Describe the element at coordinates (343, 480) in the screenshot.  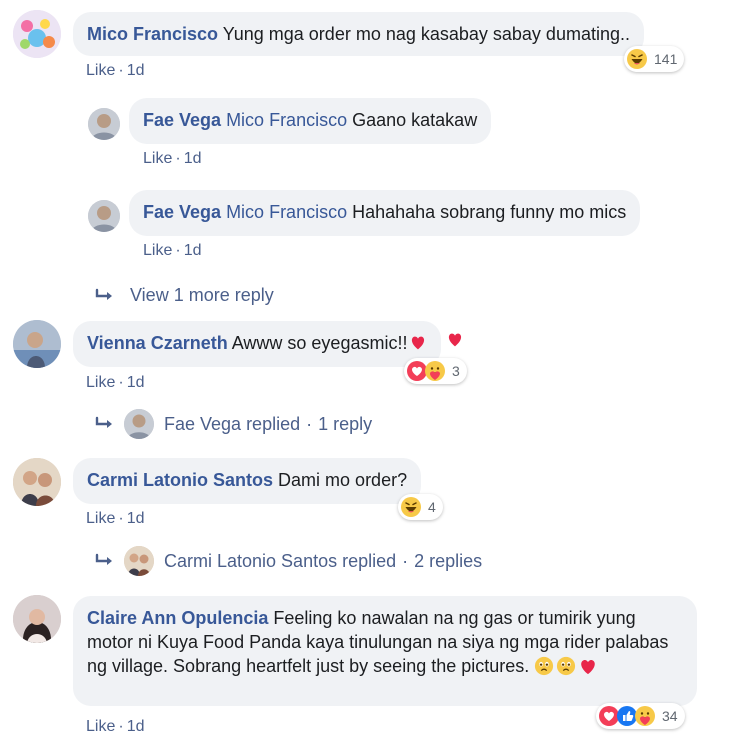
I see `comment-text: Dami mo order?` at that location.